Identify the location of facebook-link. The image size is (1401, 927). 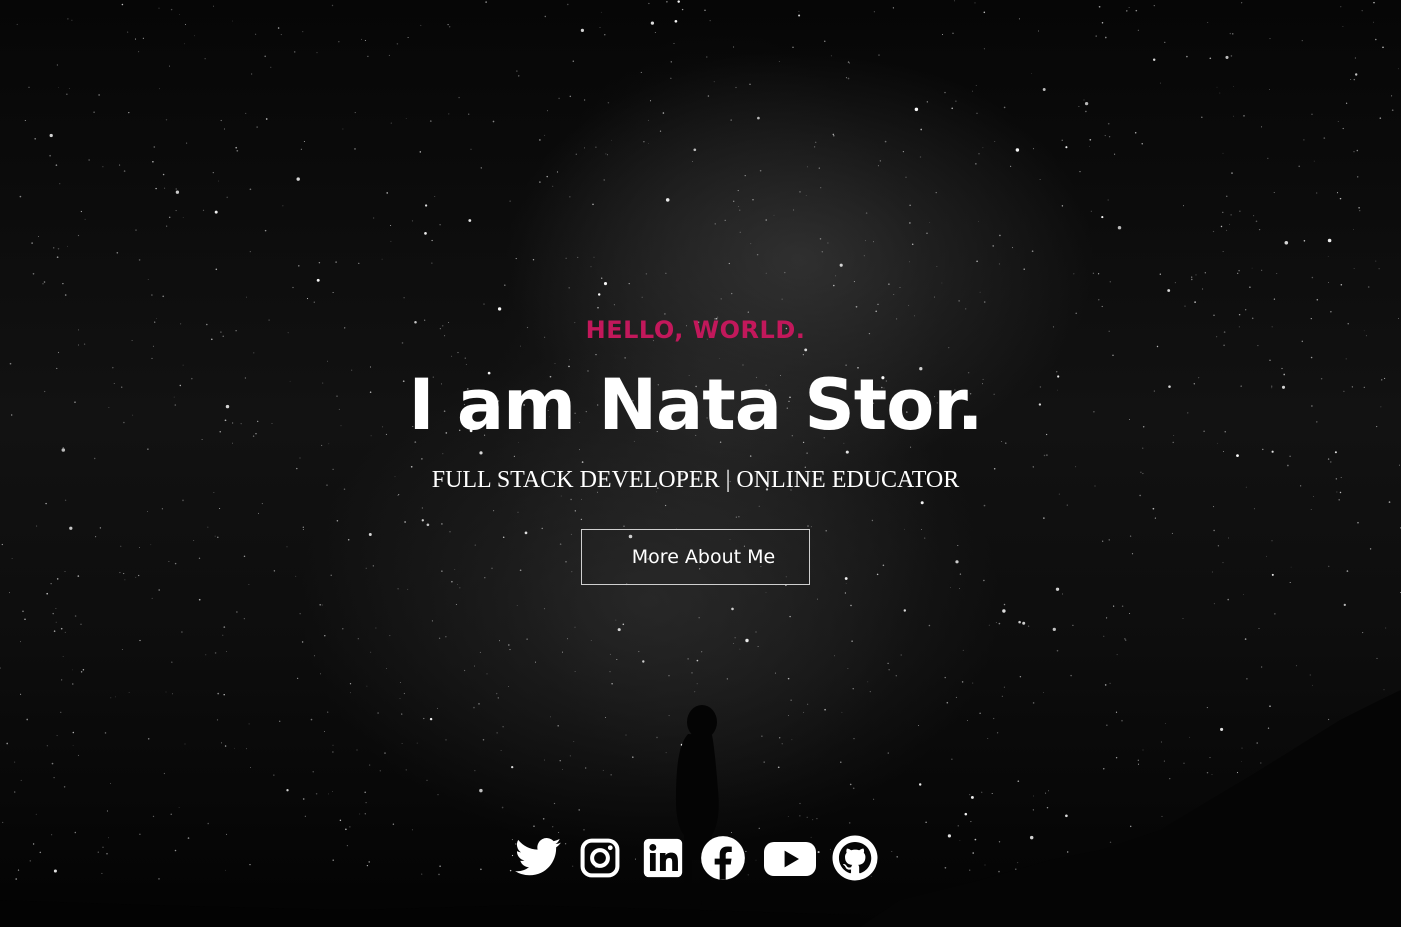
(730, 858).